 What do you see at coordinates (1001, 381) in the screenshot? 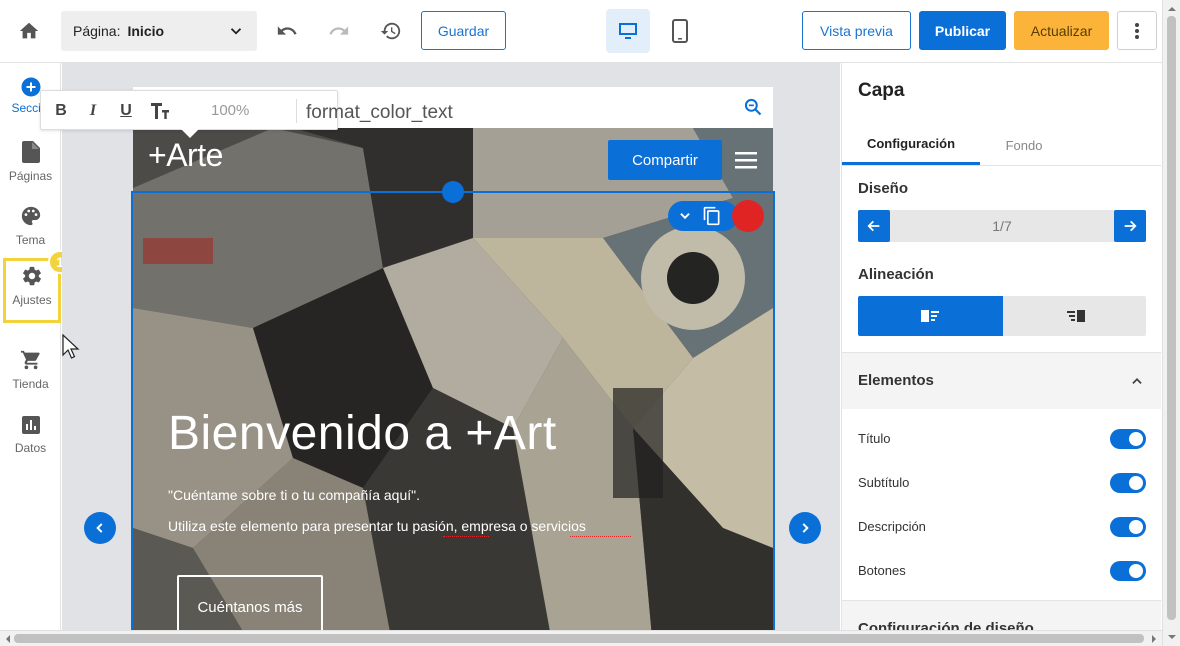
I see `elements-header: Elementos` at bounding box center [1001, 381].